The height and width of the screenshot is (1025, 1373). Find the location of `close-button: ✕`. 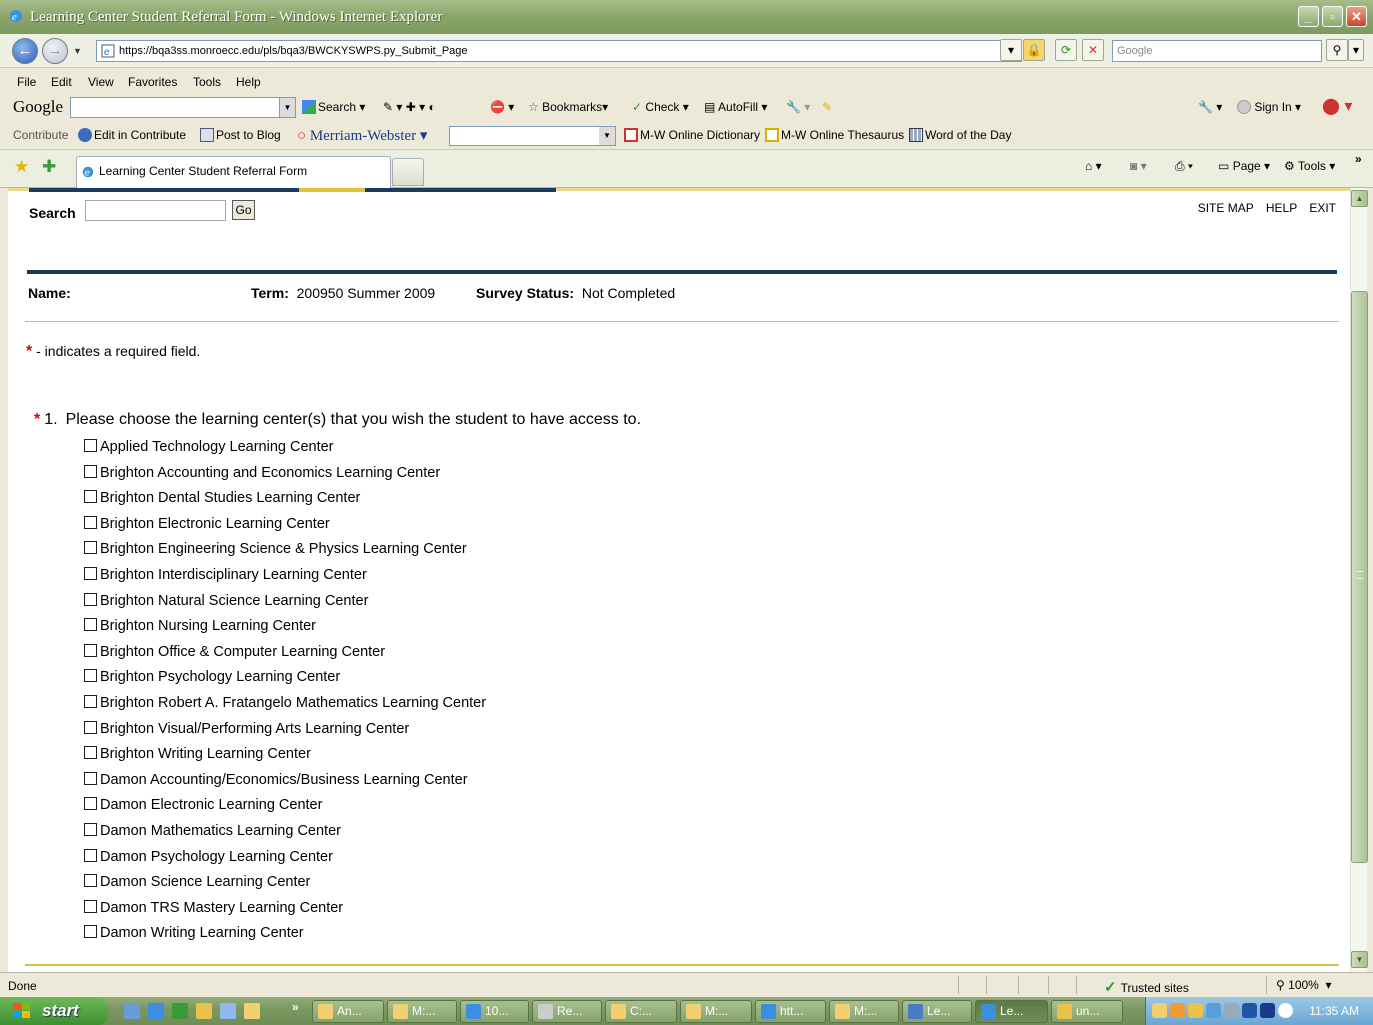

close-button: ✕ is located at coordinates (1356, 16).